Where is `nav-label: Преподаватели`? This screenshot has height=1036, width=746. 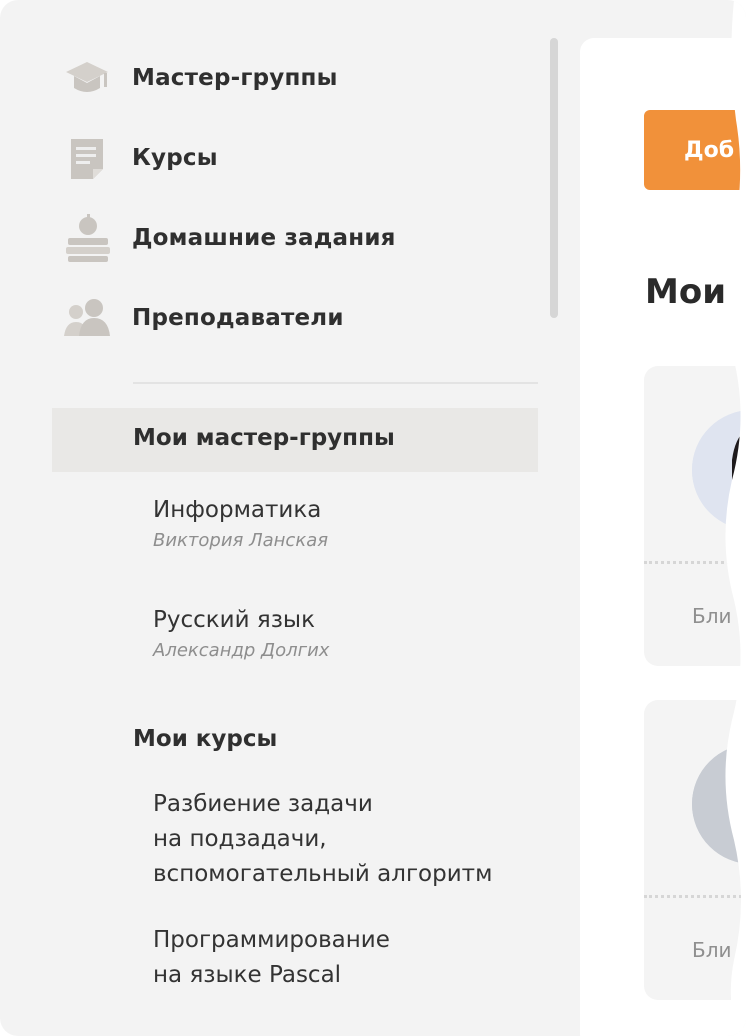
nav-label: Преподаватели is located at coordinates (238, 318).